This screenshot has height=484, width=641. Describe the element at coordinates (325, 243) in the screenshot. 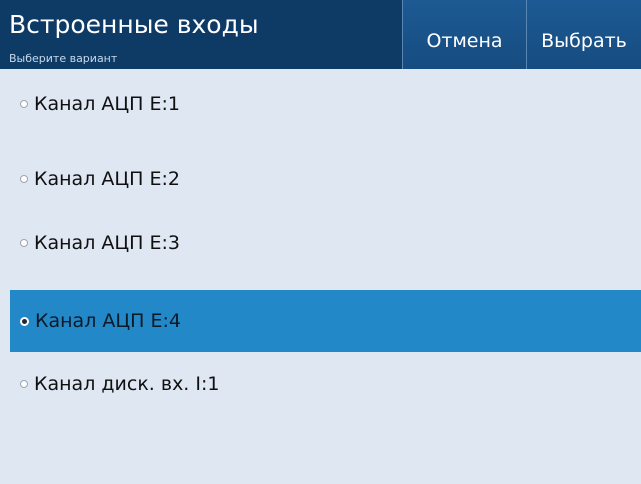

I see `list-item: Канал АЦП E:3` at that location.